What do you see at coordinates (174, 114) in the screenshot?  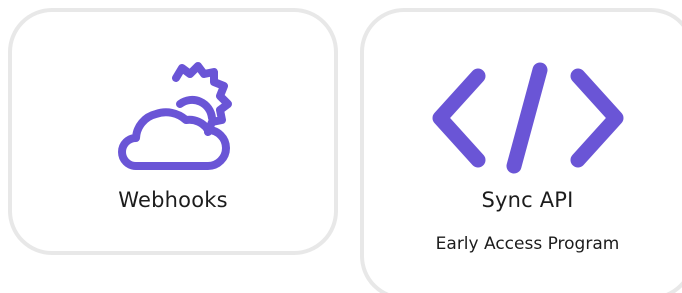 I see `cloud-sun-gear-icon` at bounding box center [174, 114].